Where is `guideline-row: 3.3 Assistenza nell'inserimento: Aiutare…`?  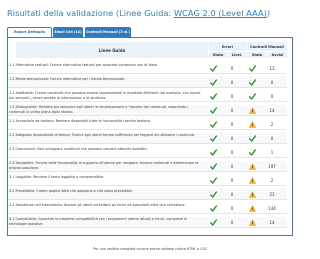 guideline-row: 3.3 Assistenza nell'inserimento: Aiutare… is located at coordinates (147, 208).